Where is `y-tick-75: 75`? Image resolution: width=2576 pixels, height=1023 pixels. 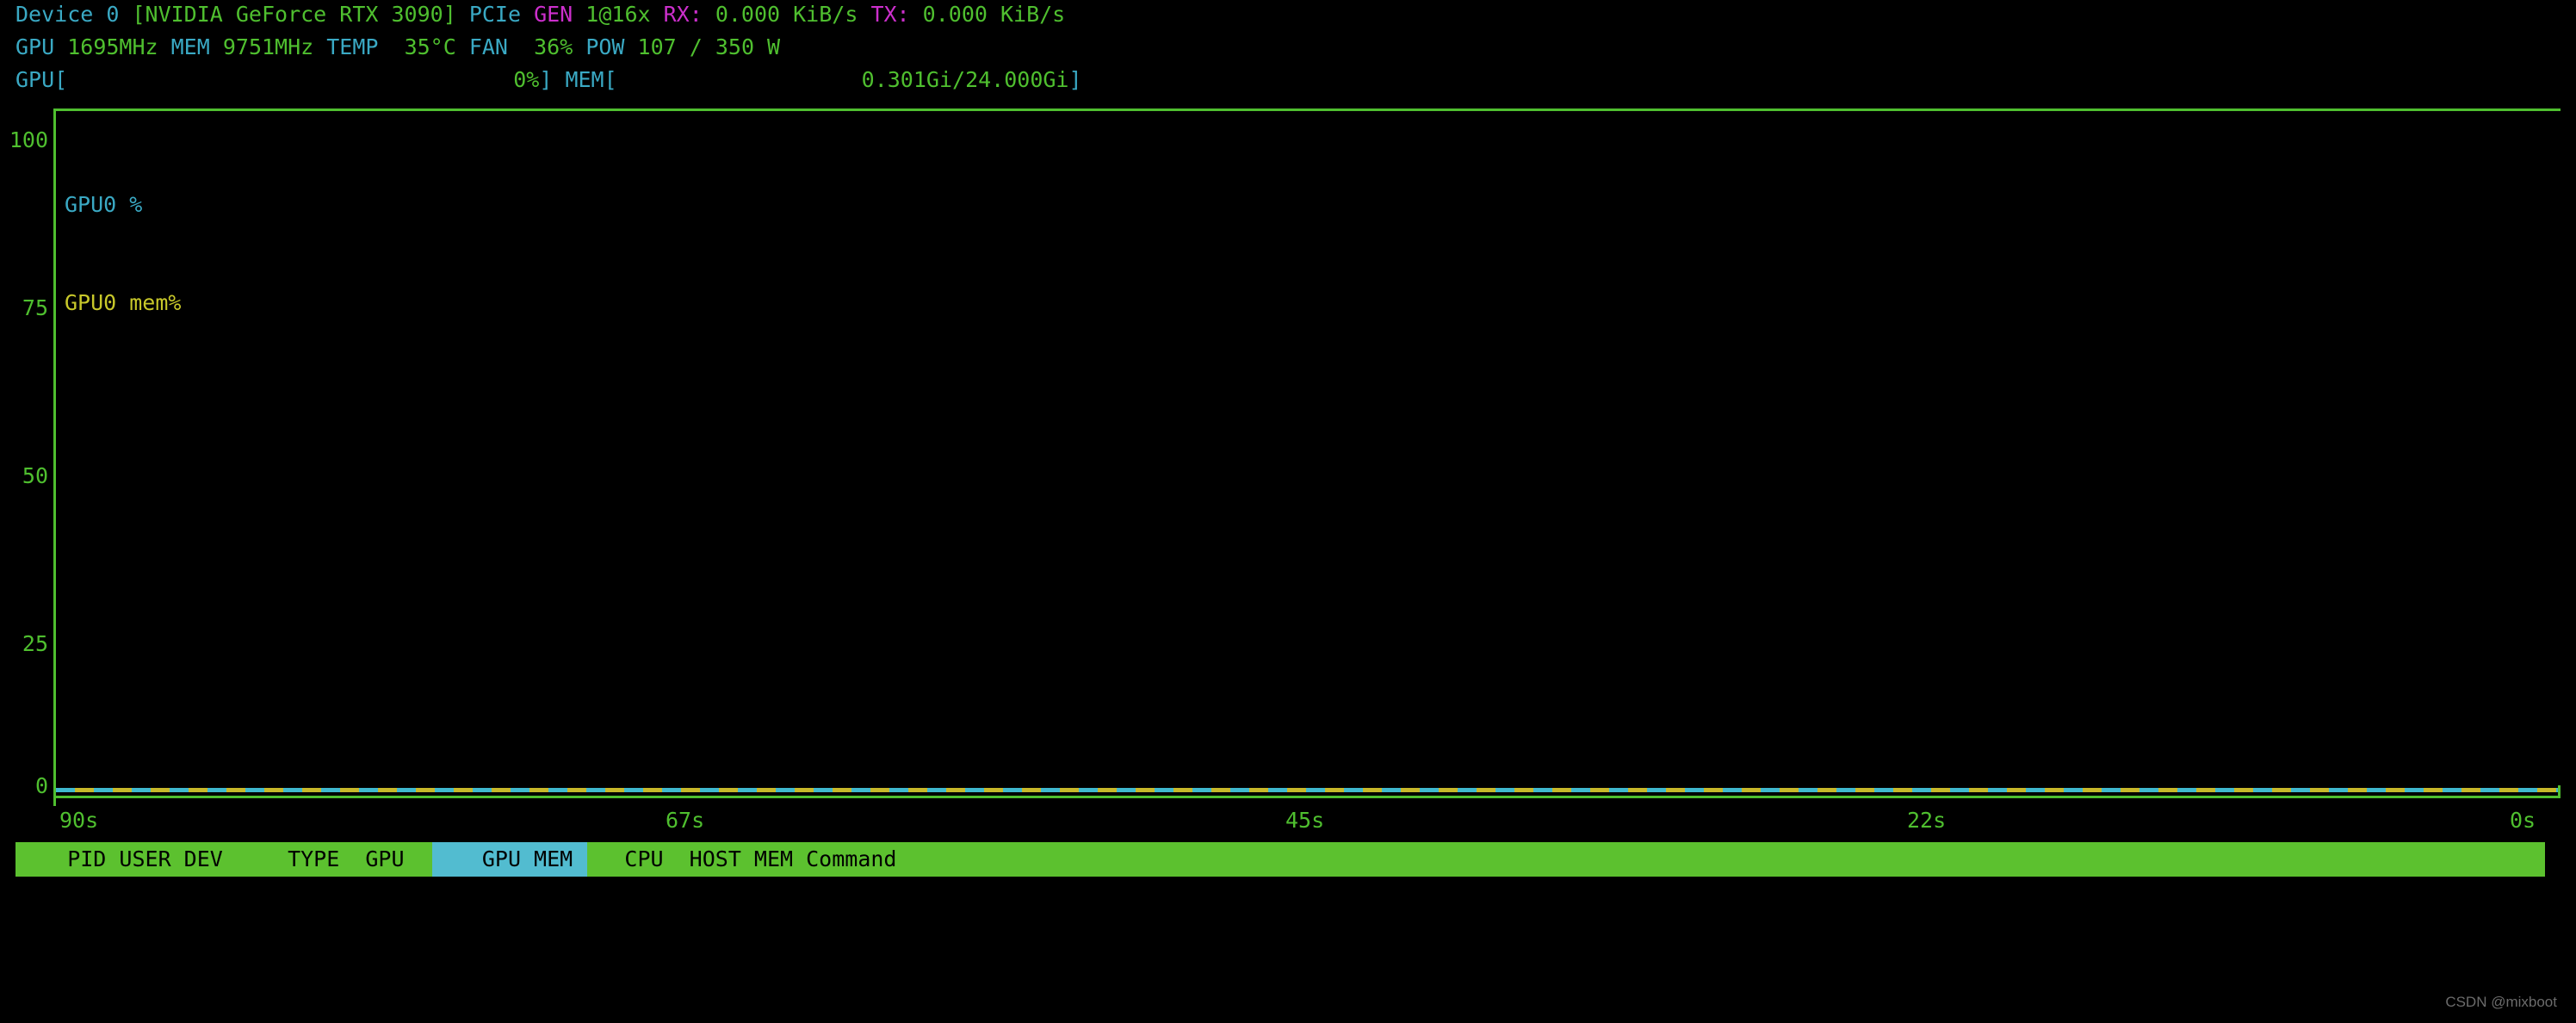 y-tick-75: 75 is located at coordinates (35, 308).